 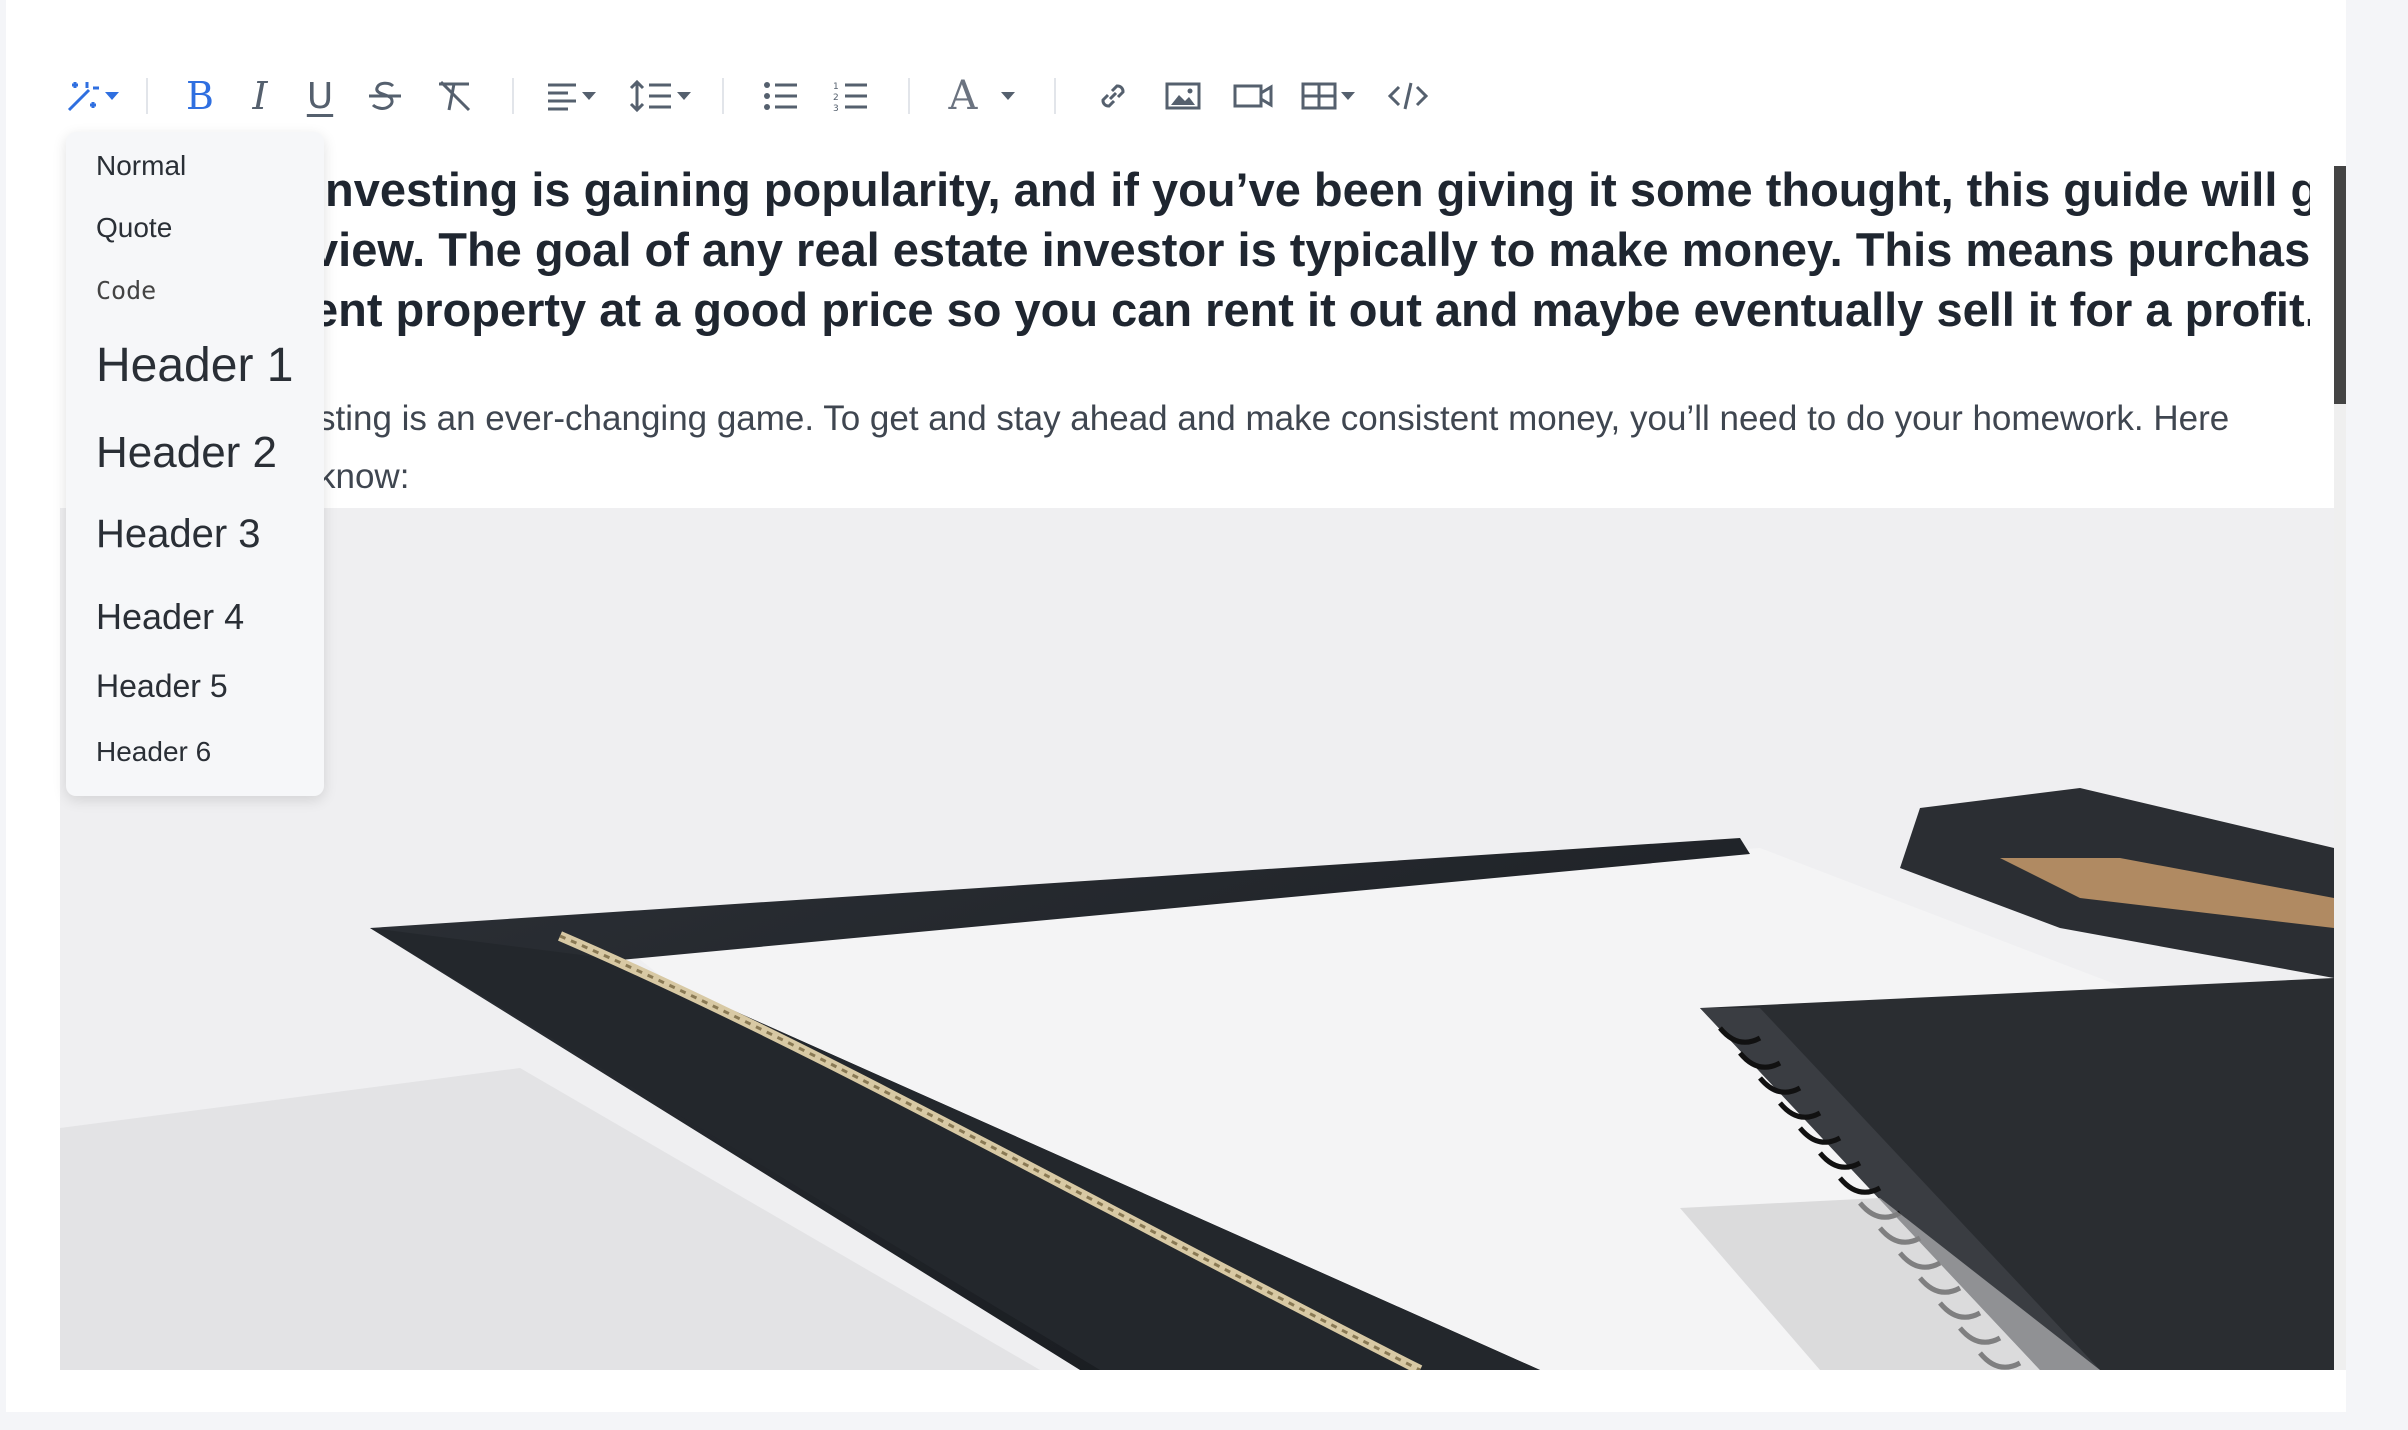 I want to click on strikethrough-icon, so click(x=385, y=96).